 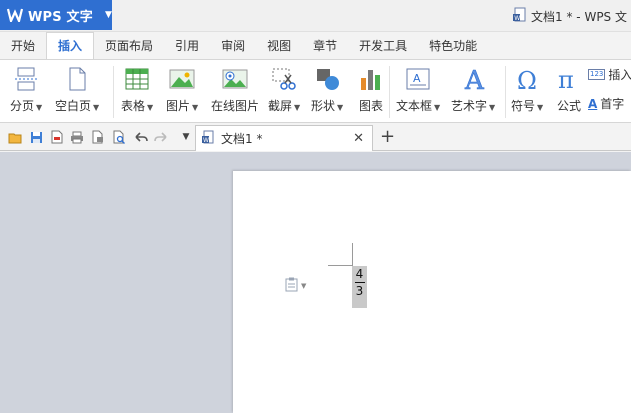 I want to click on dropcap-label: 首字, so click(x=612, y=104).